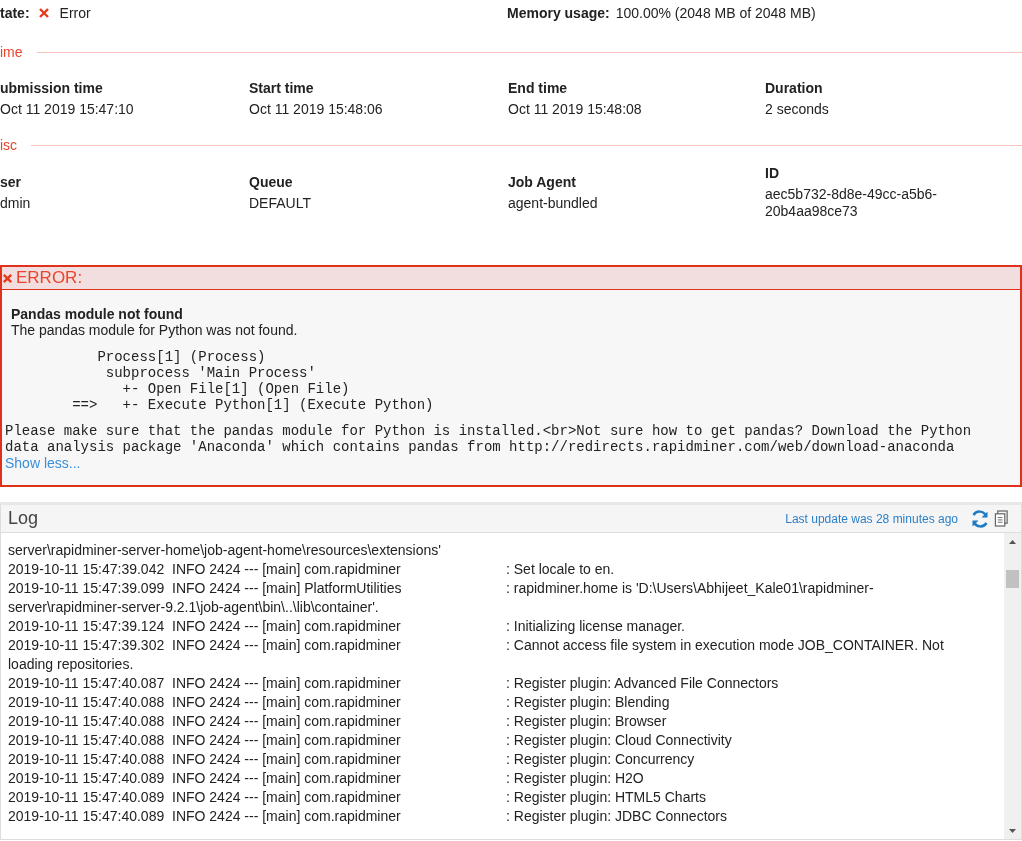 The width and height of the screenshot is (1022, 841). I want to click on field-value: DEFAULT, so click(280, 203).